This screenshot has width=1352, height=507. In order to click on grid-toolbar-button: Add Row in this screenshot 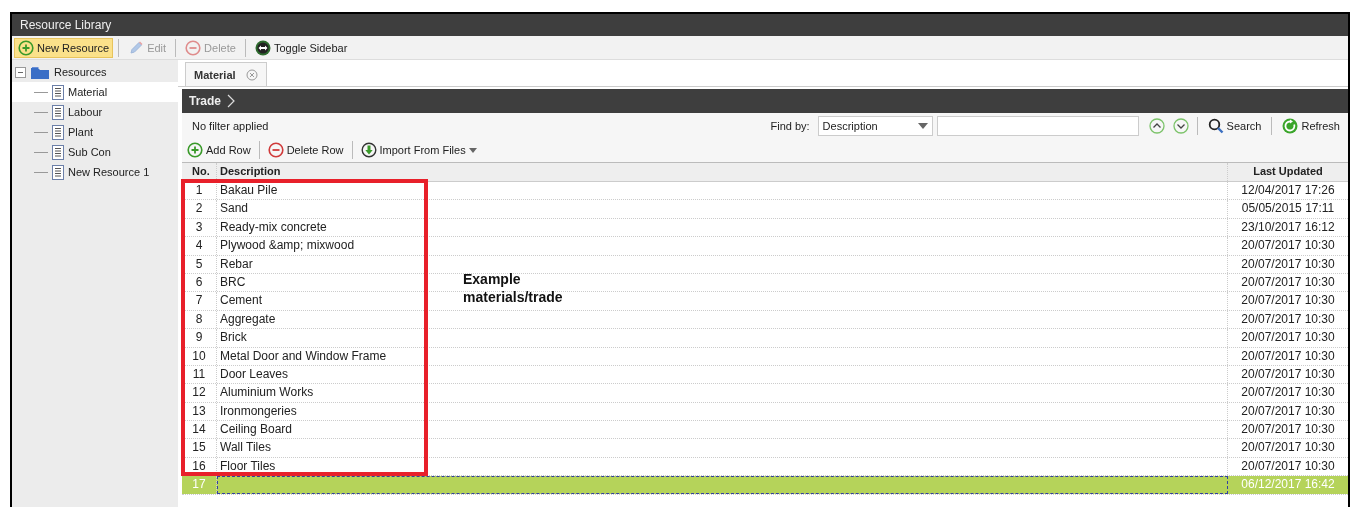, I will do `click(219, 150)`.